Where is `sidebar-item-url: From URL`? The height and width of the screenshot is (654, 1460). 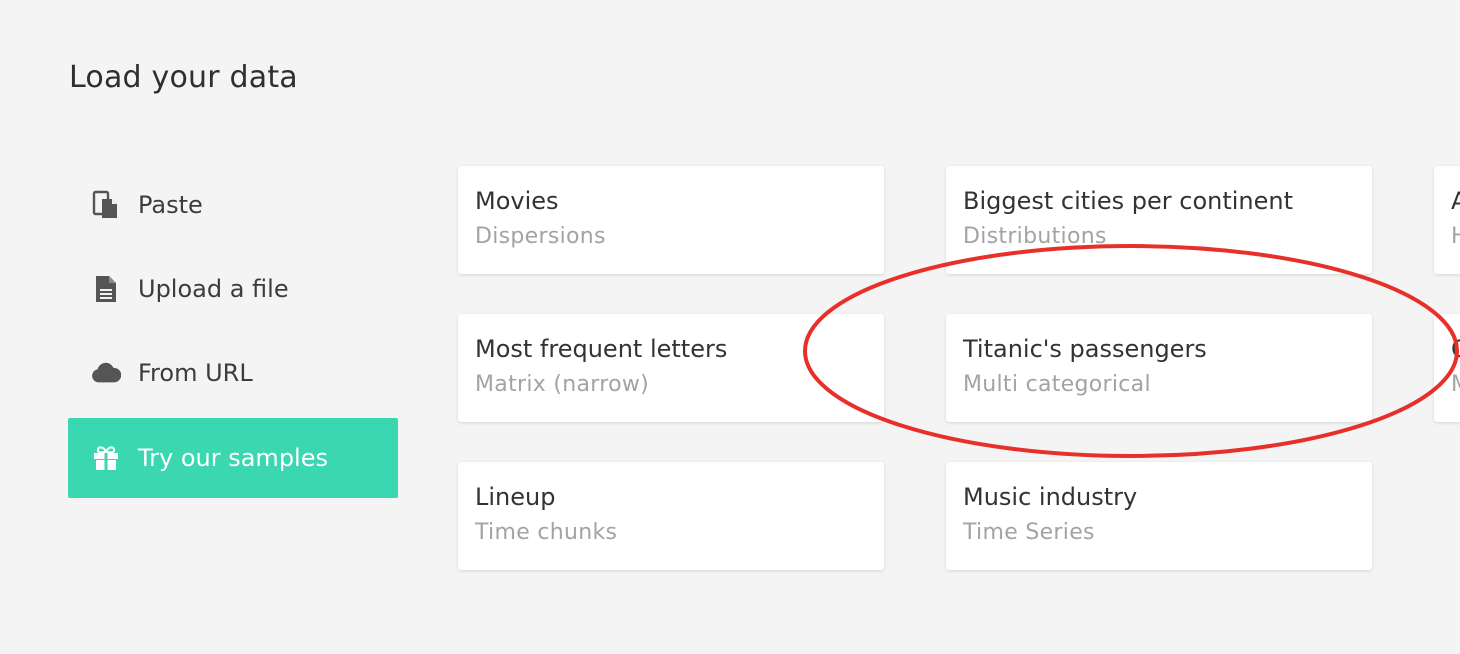
sidebar-item-url: From URL is located at coordinates (233, 373).